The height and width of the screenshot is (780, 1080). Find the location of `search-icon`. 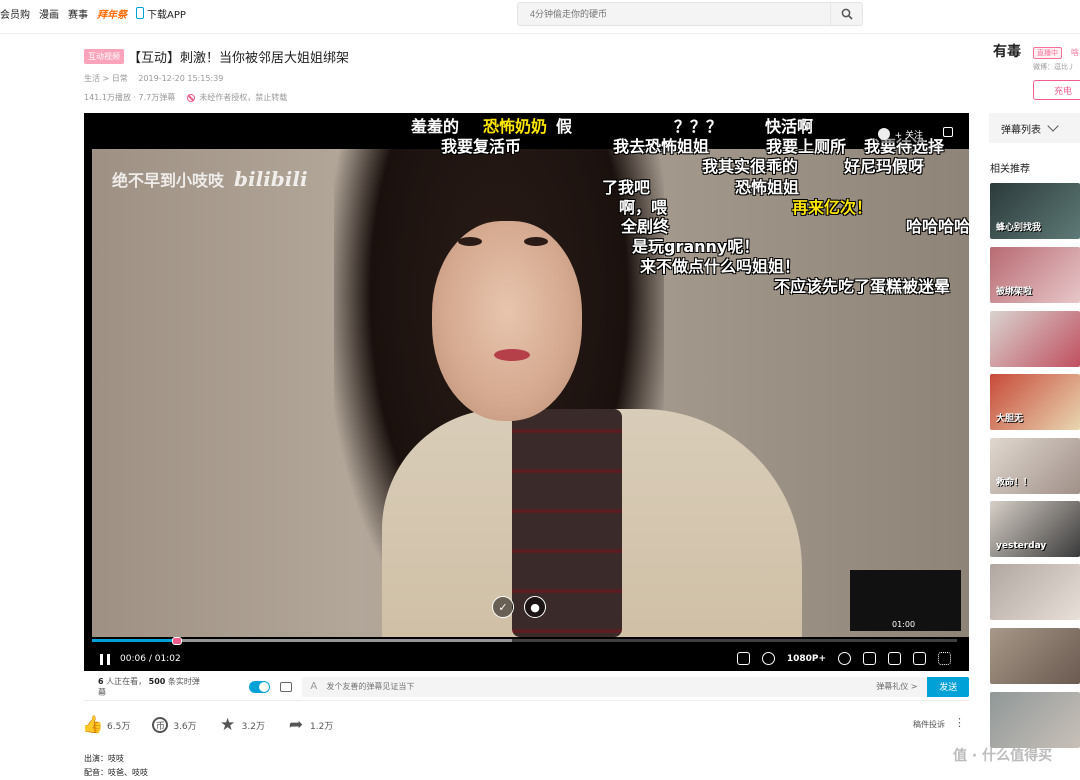

search-icon is located at coordinates (847, 14).